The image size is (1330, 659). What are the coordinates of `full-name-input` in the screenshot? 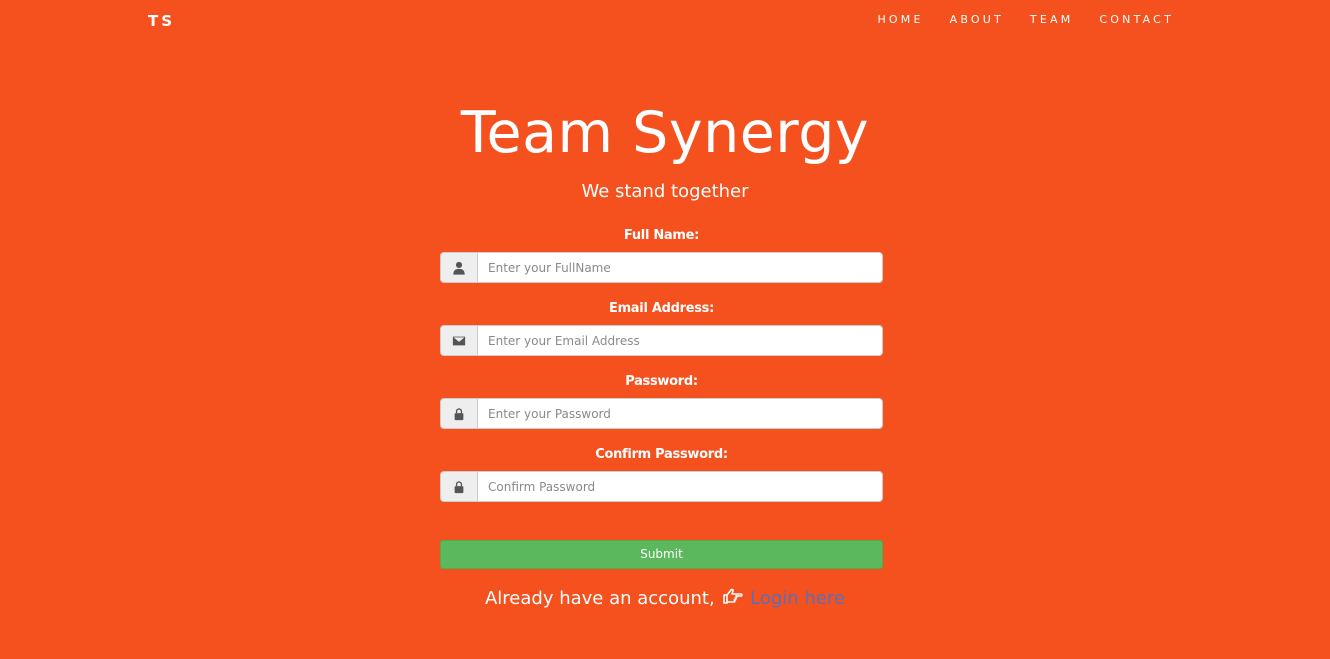 It's located at (680, 267).